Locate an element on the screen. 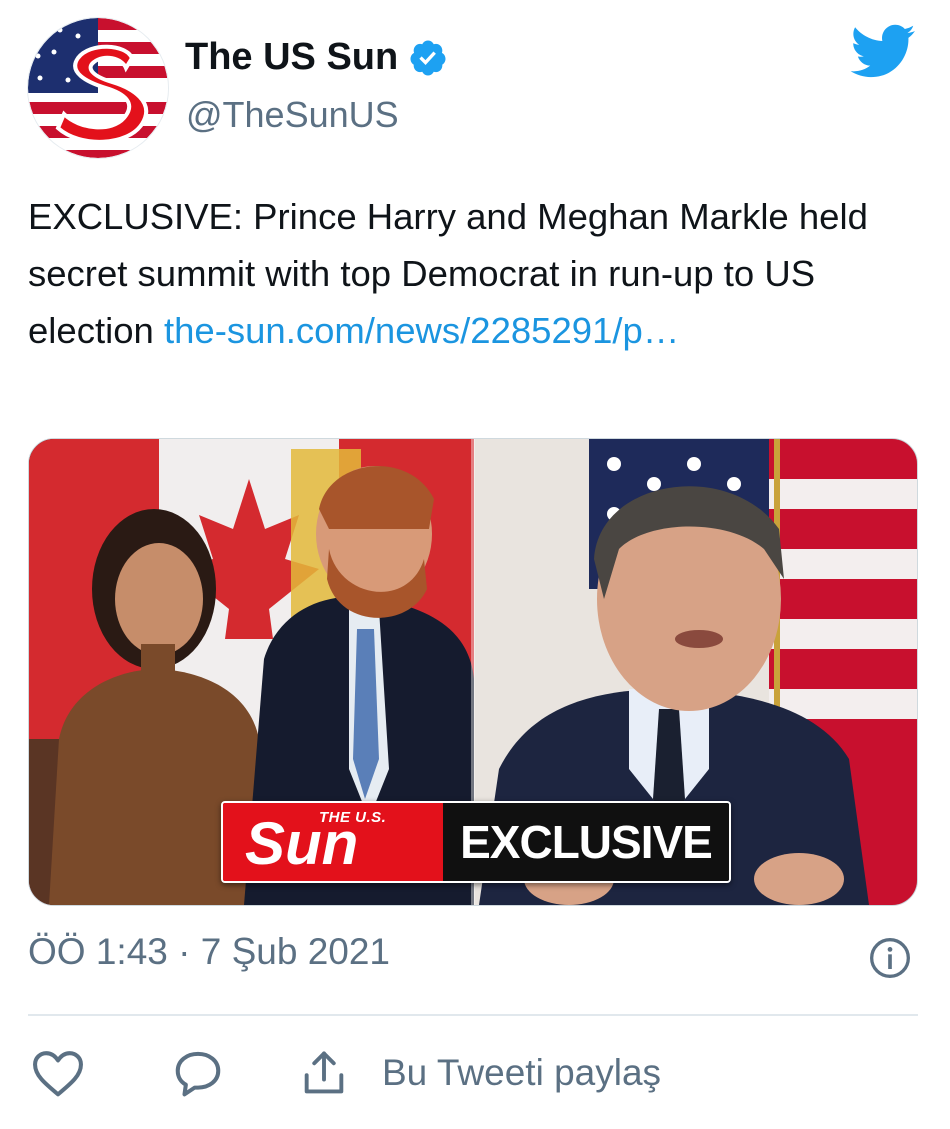  share-tweet-label: Bu Tweeti paylaş is located at coordinates (521, 1073).